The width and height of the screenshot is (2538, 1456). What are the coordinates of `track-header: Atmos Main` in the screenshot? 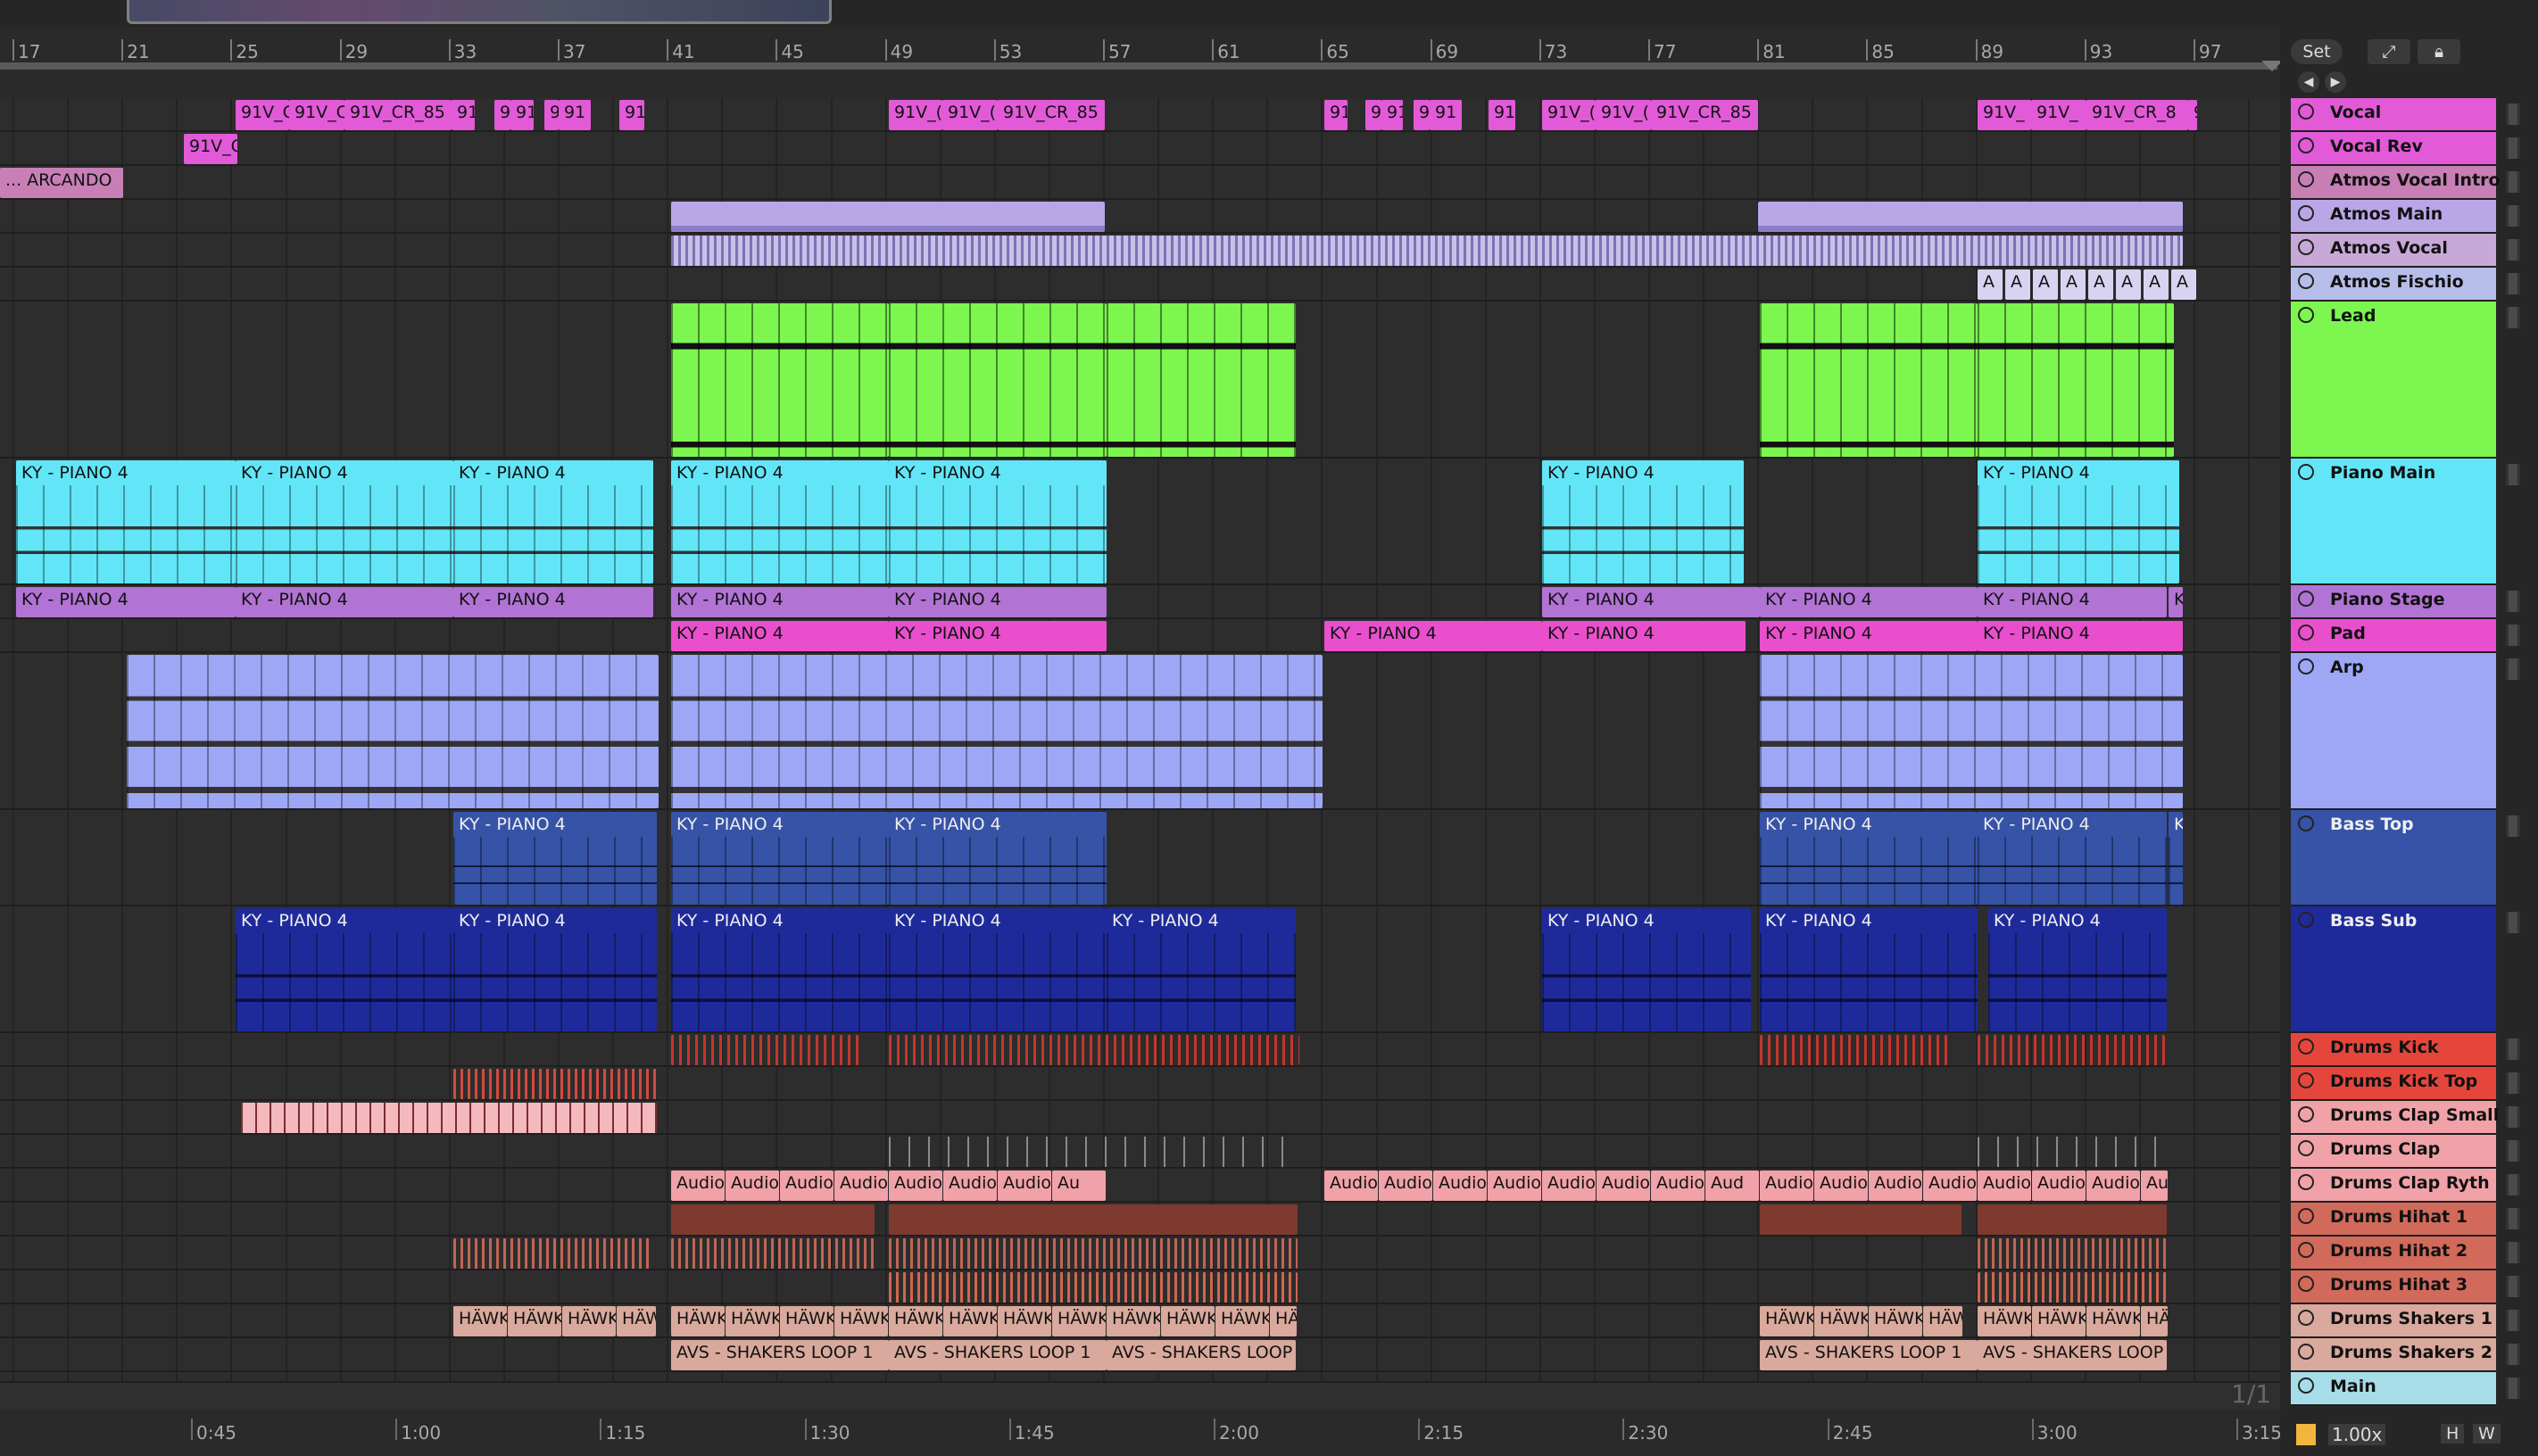 It's located at (2394, 217).